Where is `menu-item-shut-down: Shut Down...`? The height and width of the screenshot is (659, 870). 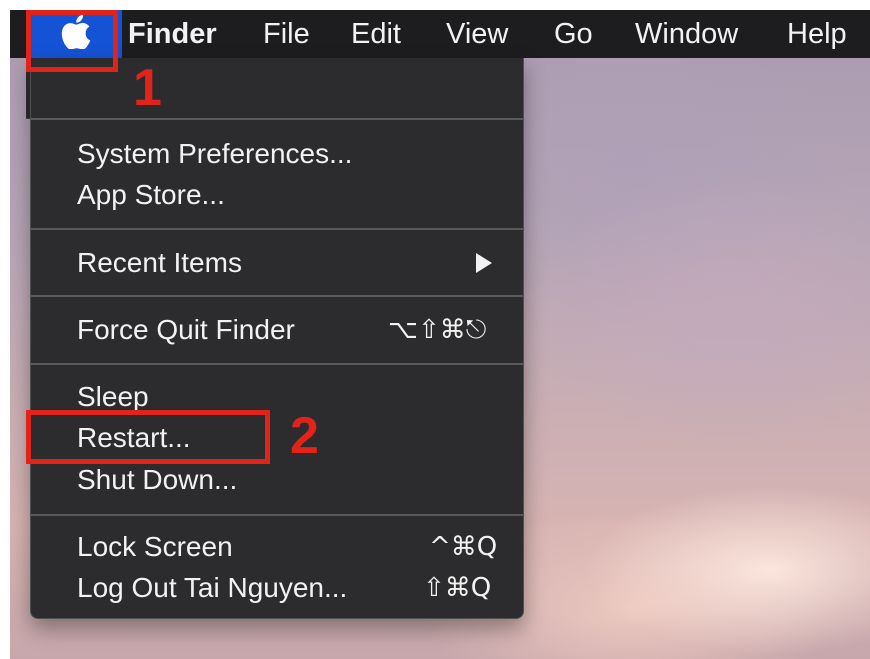 menu-item-shut-down: Shut Down... is located at coordinates (157, 480).